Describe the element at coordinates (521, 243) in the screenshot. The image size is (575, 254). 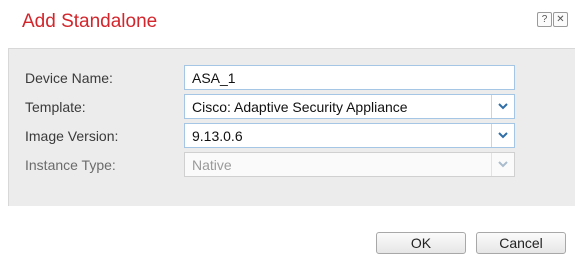
I see `cancel-button: Cancel` at that location.